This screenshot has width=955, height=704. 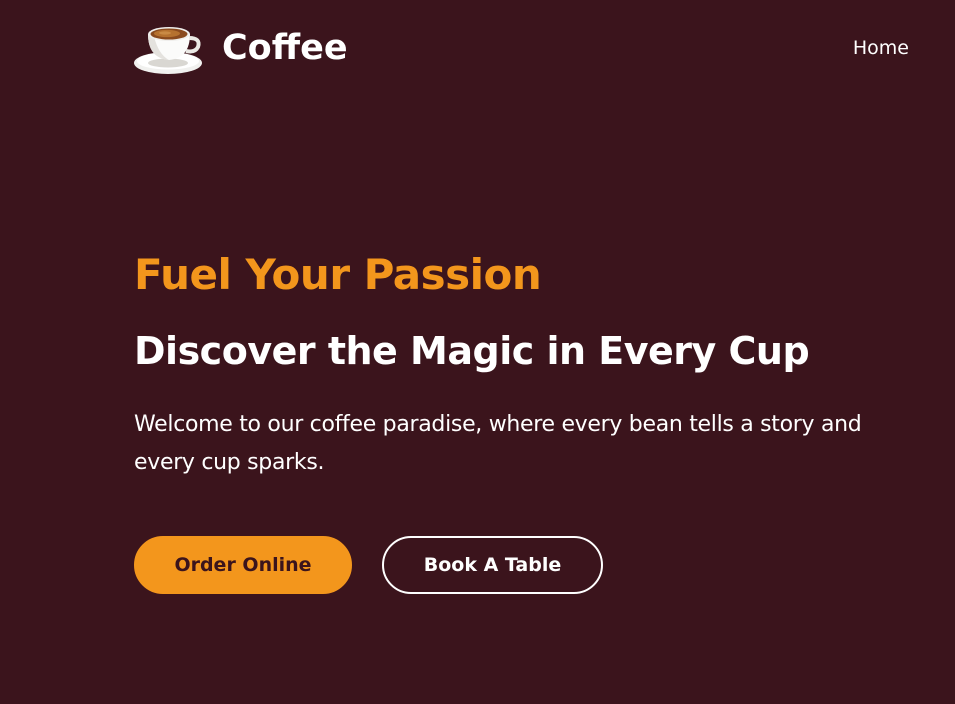 I want to click on order-online-button: Order Online, so click(x=243, y=565).